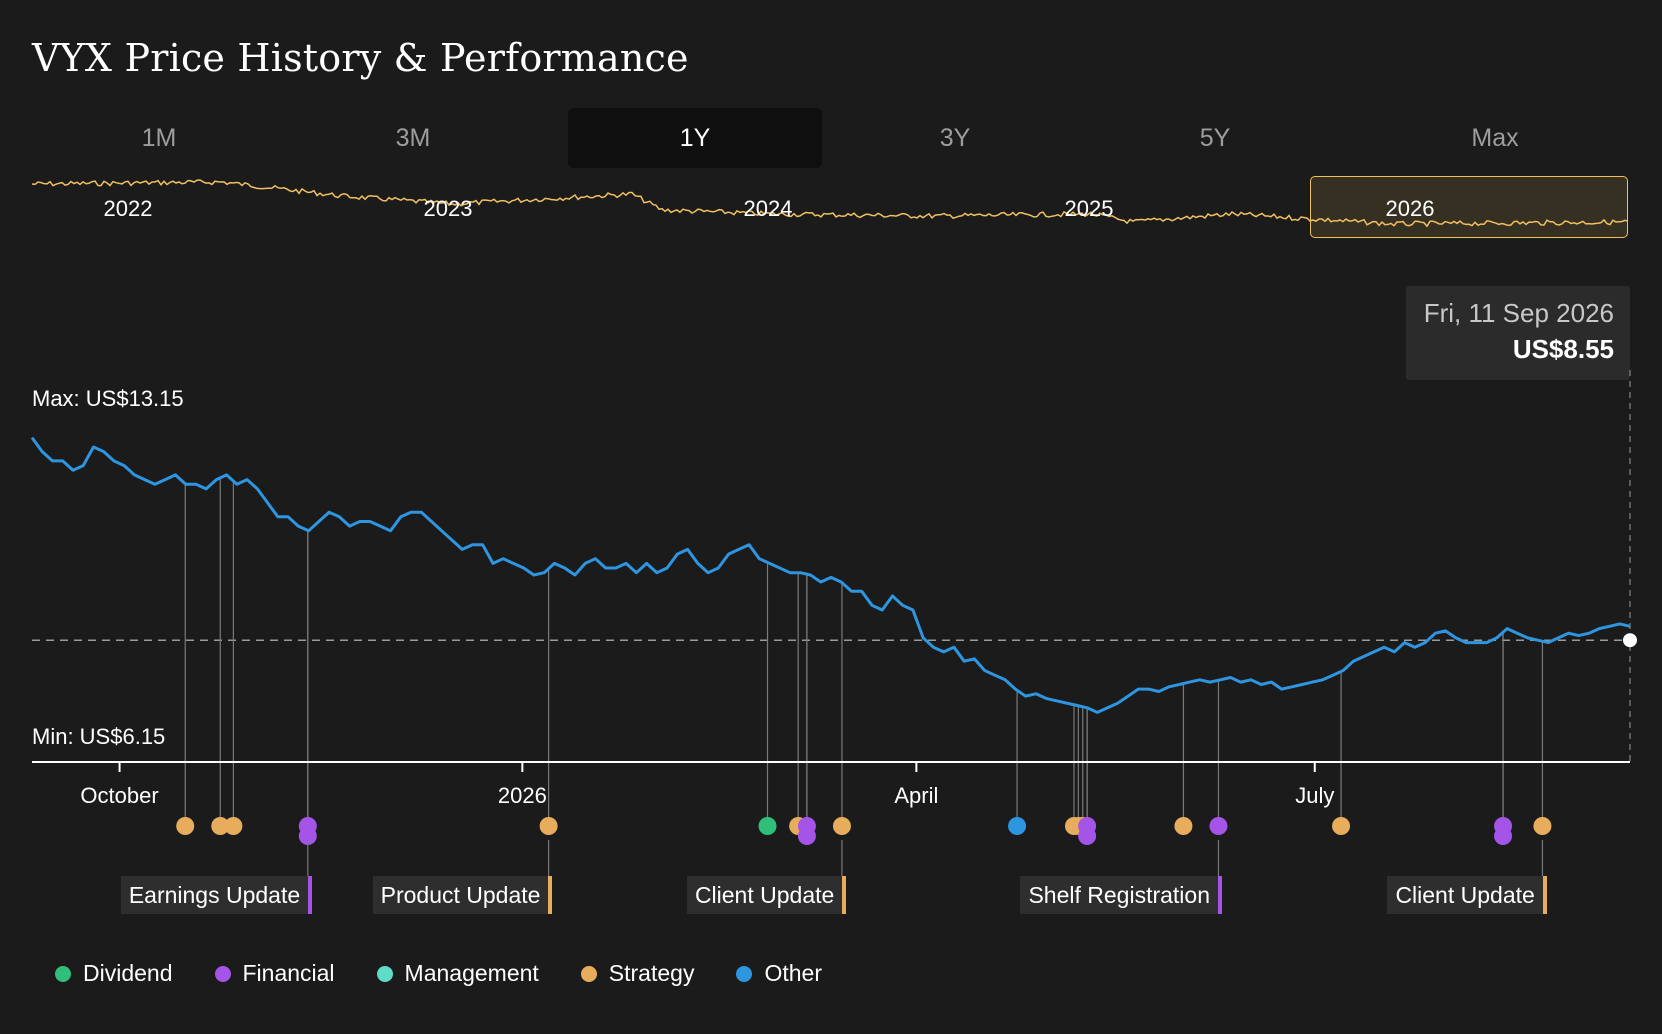 This screenshot has width=1662, height=1034. I want to click on legend-item-strategy: Strategy, so click(637, 973).